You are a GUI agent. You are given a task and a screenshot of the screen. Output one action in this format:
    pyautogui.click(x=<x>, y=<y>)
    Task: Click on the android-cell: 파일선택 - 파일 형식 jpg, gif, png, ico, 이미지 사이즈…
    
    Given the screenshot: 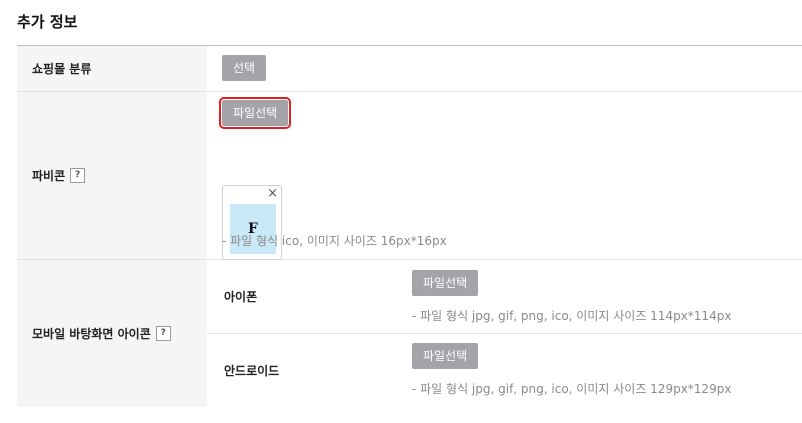 What is the action you would take?
    pyautogui.click(x=599, y=370)
    